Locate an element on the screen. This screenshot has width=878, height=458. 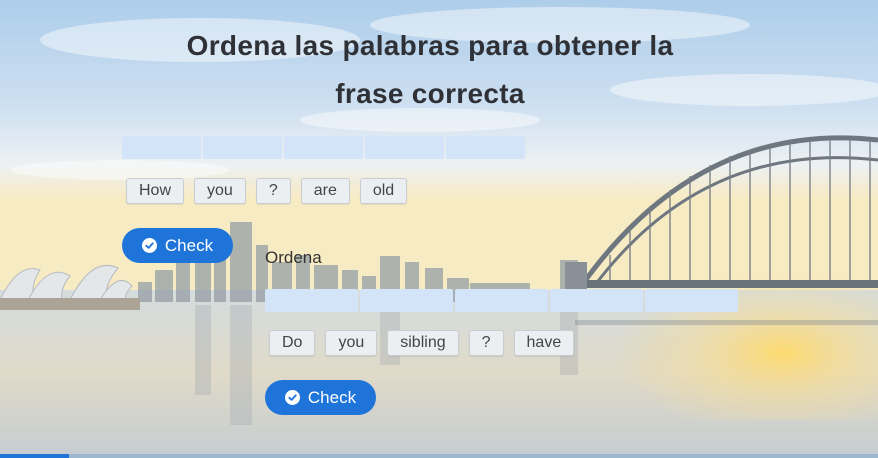
word-tile: old is located at coordinates (383, 191).